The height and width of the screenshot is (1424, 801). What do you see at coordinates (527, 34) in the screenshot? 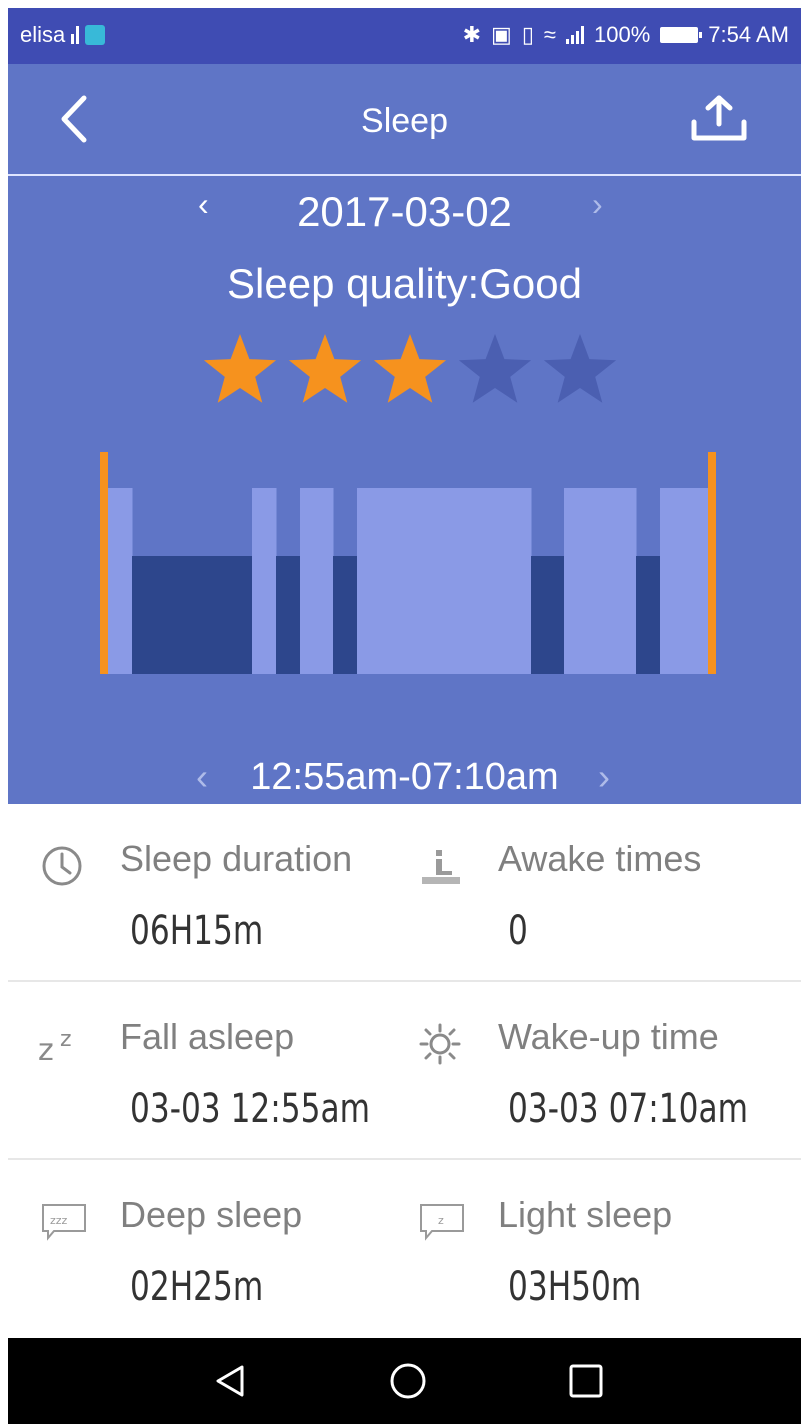
I see `vibrate-icon: ▯` at bounding box center [527, 34].